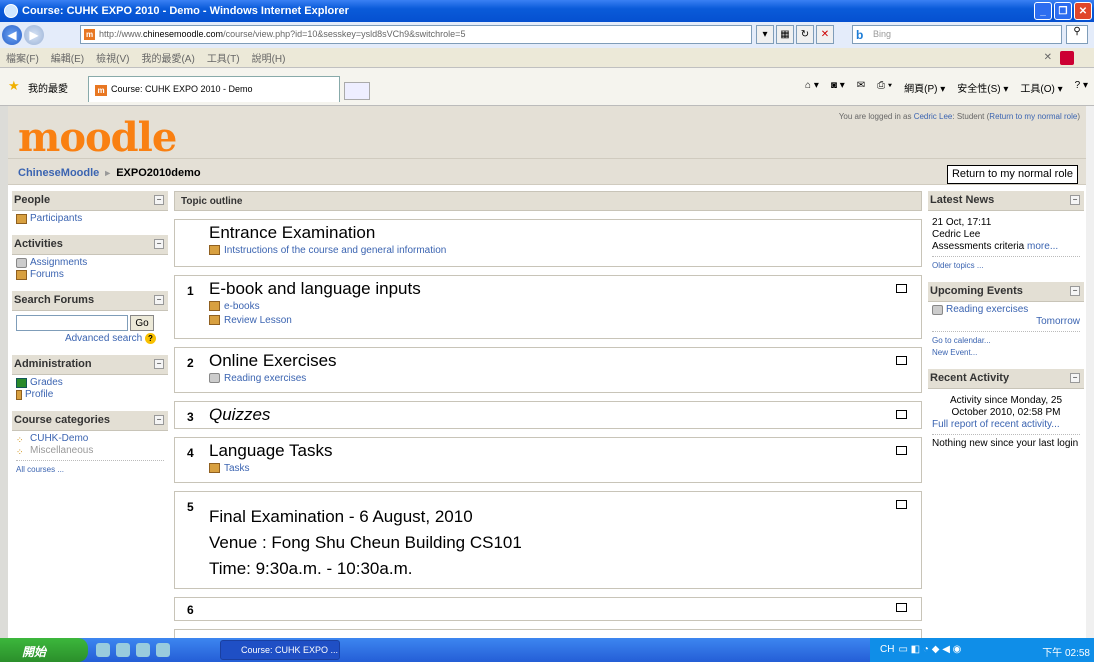 Image resolution: width=1094 pixels, height=662 pixels. What do you see at coordinates (59, 439) in the screenshot?
I see `category-cuhk-demo-link: CUHK-Demo` at bounding box center [59, 439].